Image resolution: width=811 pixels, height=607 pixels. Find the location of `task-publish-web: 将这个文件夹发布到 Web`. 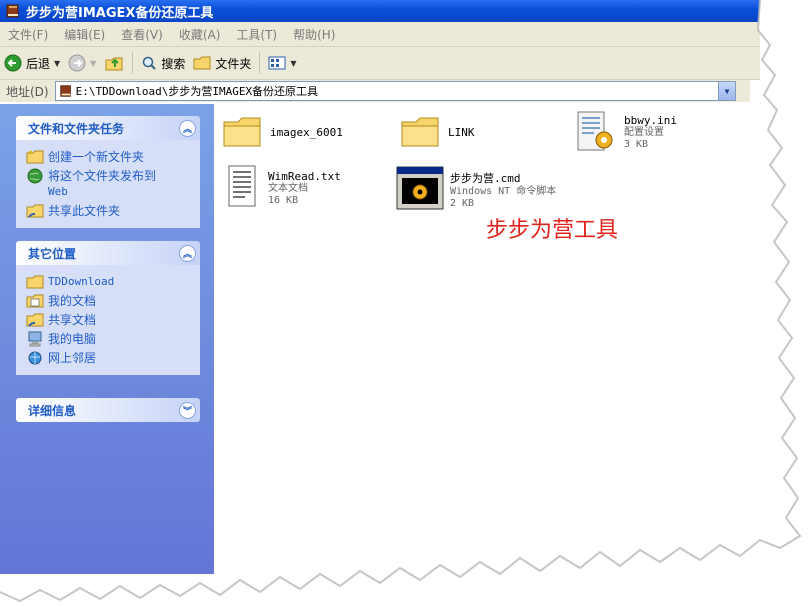

task-publish-web: 将这个文件夹发布到 Web is located at coordinates (108, 184).